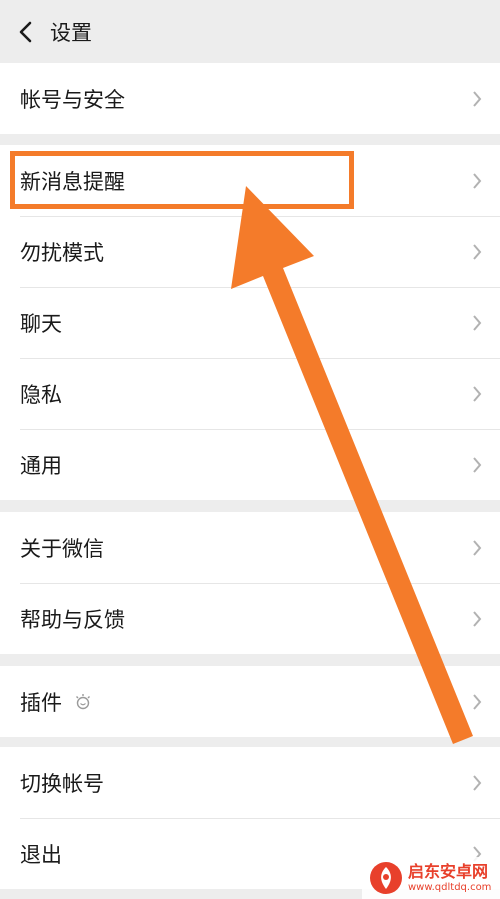  What do you see at coordinates (72, 619) in the screenshot?
I see `settings-item-label: 帮助与反馈` at bounding box center [72, 619].